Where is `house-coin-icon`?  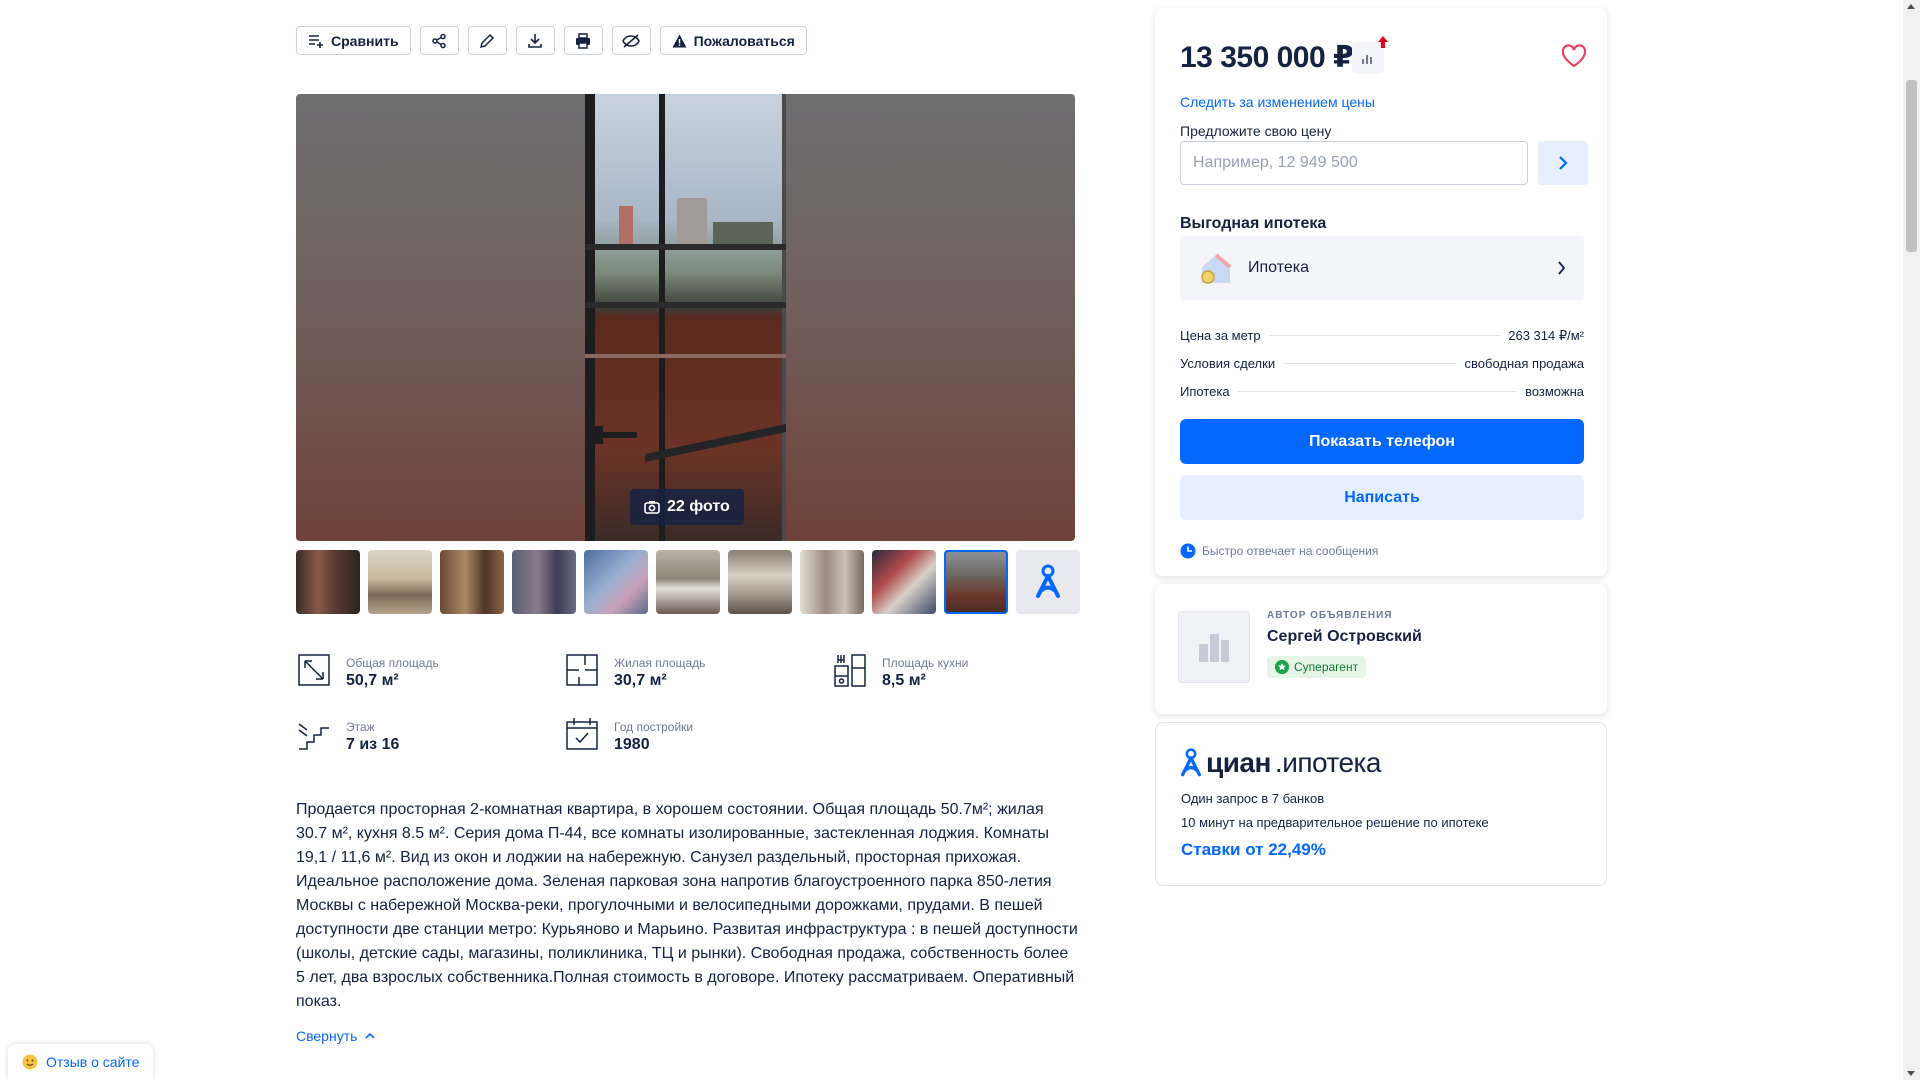 house-coin-icon is located at coordinates (1216, 268).